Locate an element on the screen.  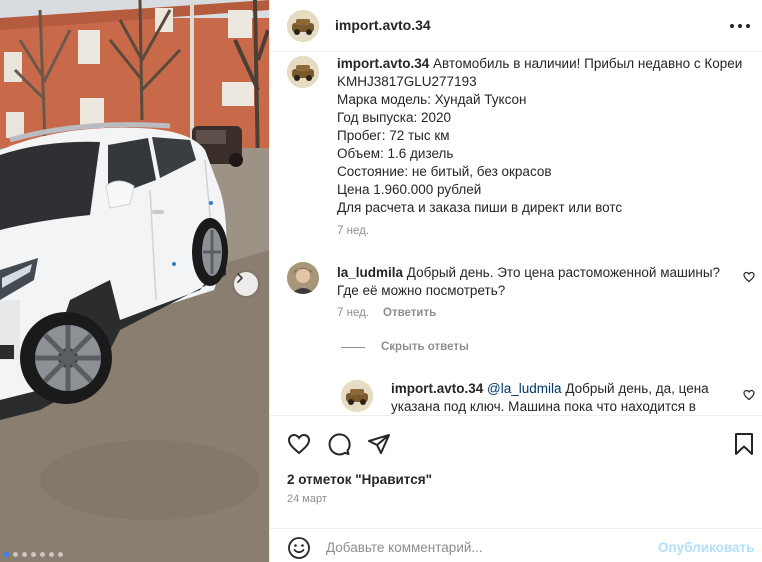
publish-button: Опубликовать is located at coordinates (706, 547).